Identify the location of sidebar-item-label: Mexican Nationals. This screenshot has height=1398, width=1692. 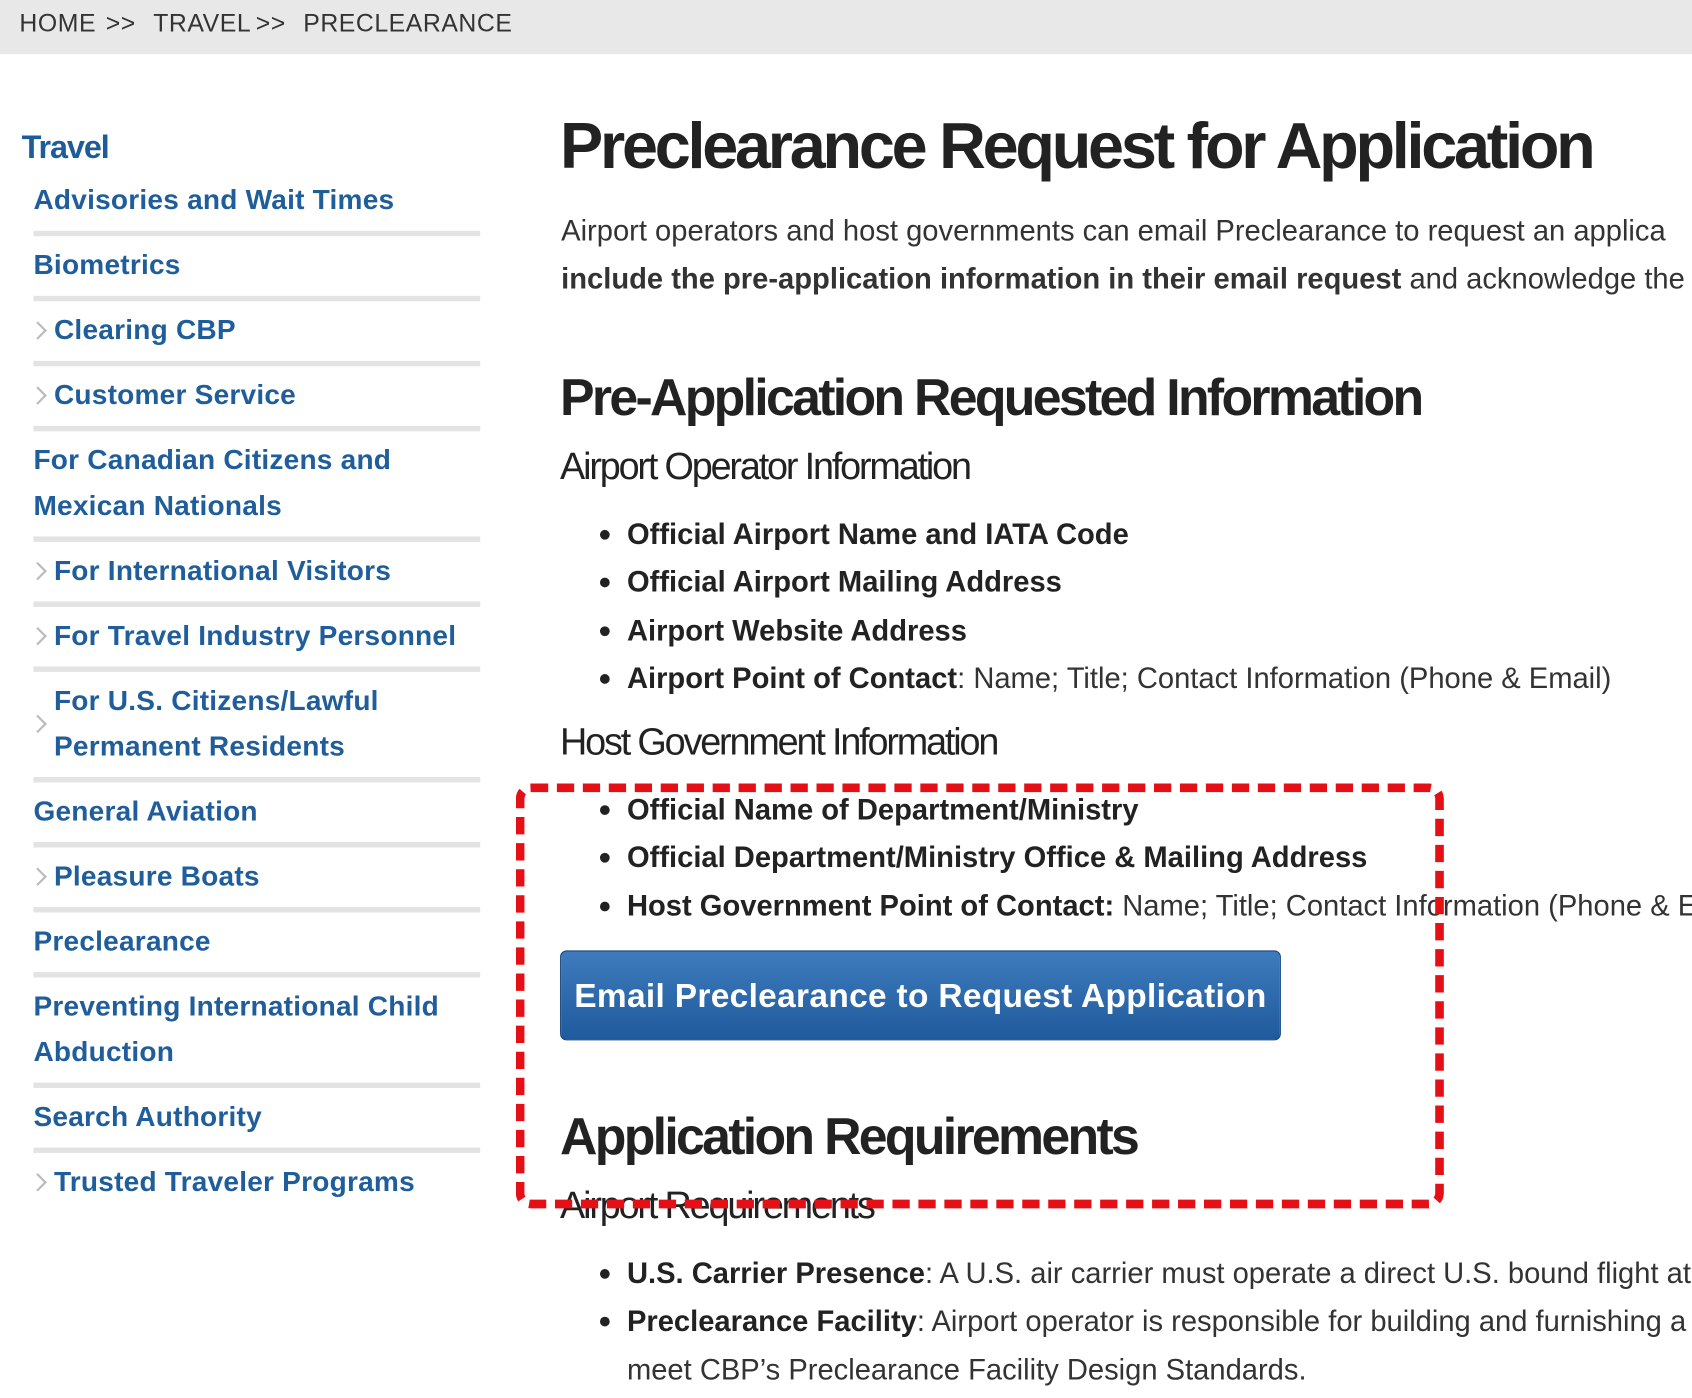
(157, 505).